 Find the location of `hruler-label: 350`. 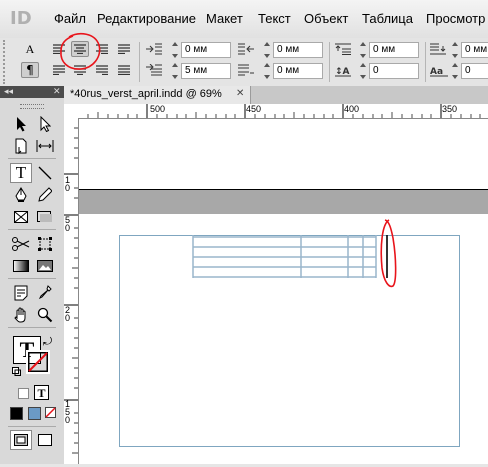

hruler-label: 350 is located at coordinates (450, 109).